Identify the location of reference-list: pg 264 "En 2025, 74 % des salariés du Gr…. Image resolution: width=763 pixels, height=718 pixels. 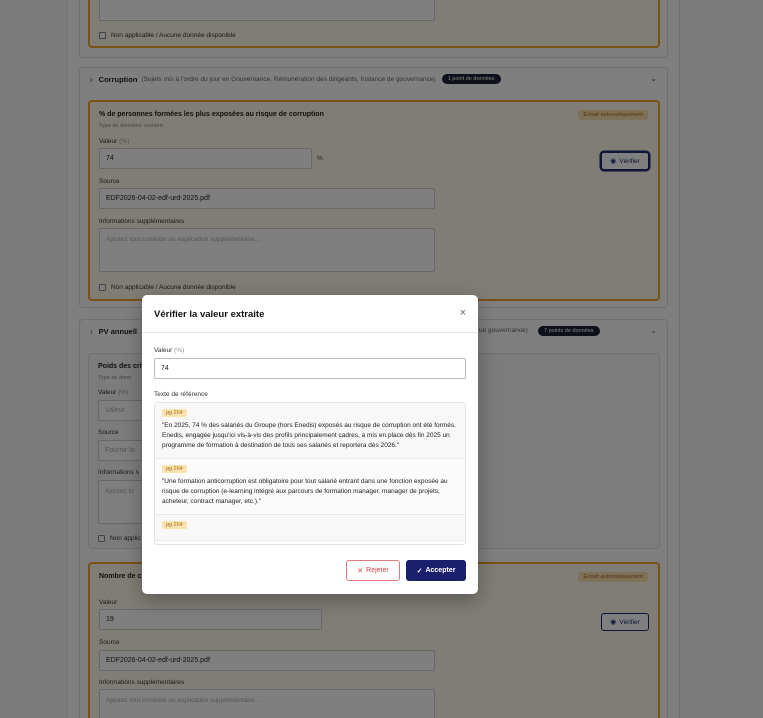
(310, 473).